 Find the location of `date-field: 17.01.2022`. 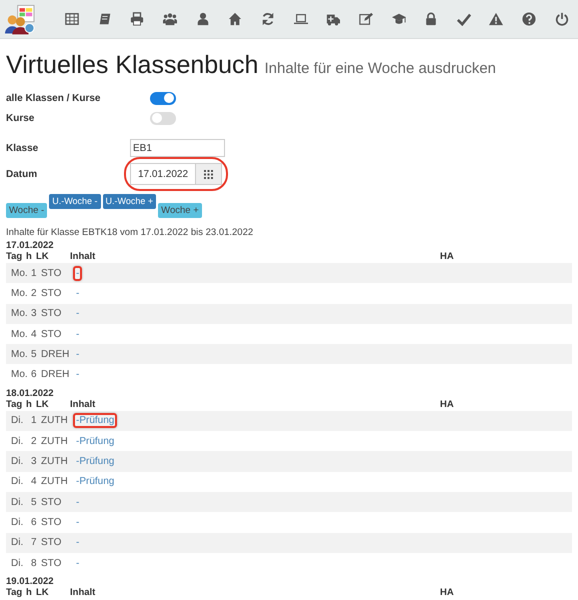

date-field: 17.01.2022 is located at coordinates (163, 174).